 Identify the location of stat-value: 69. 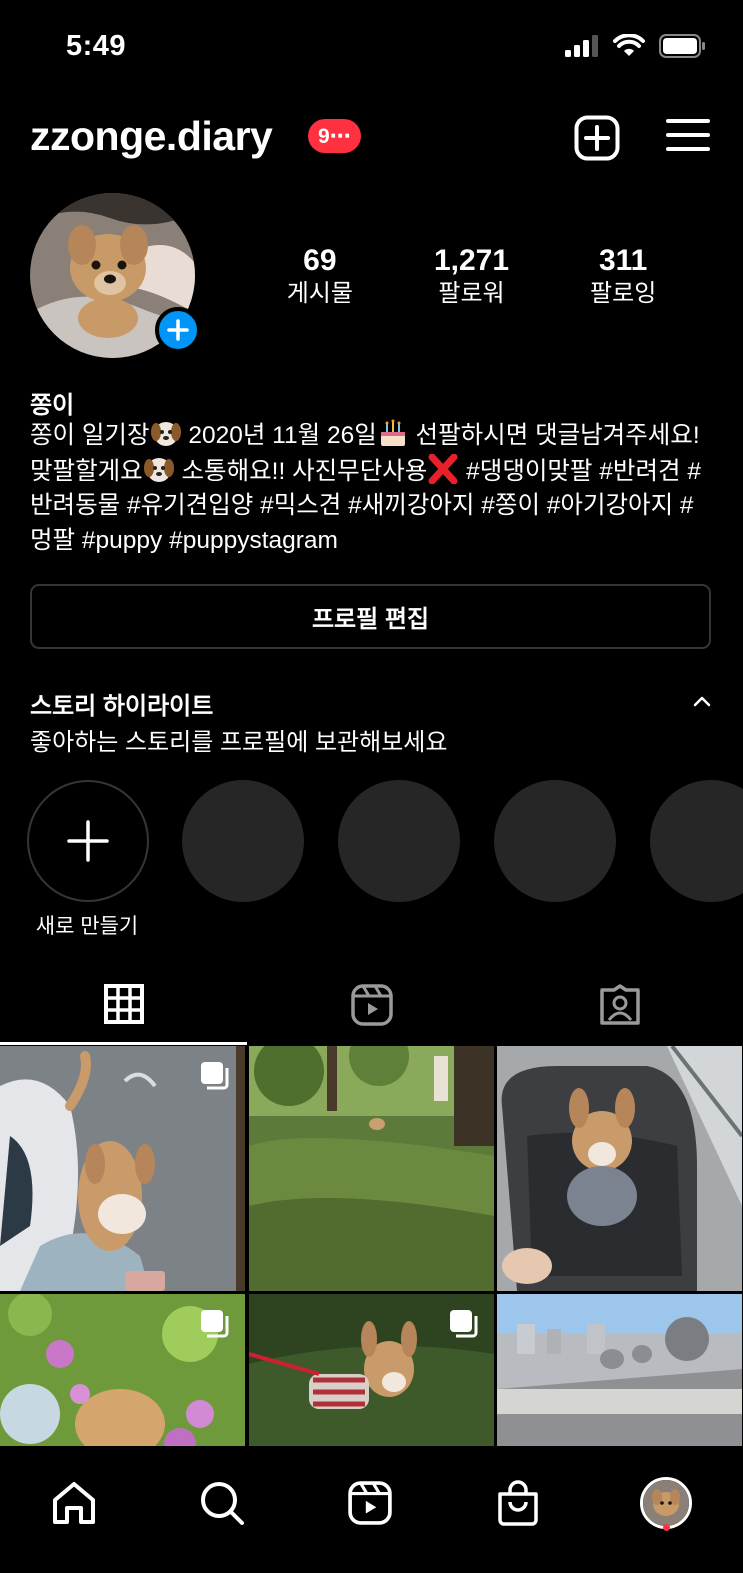
(320, 260).